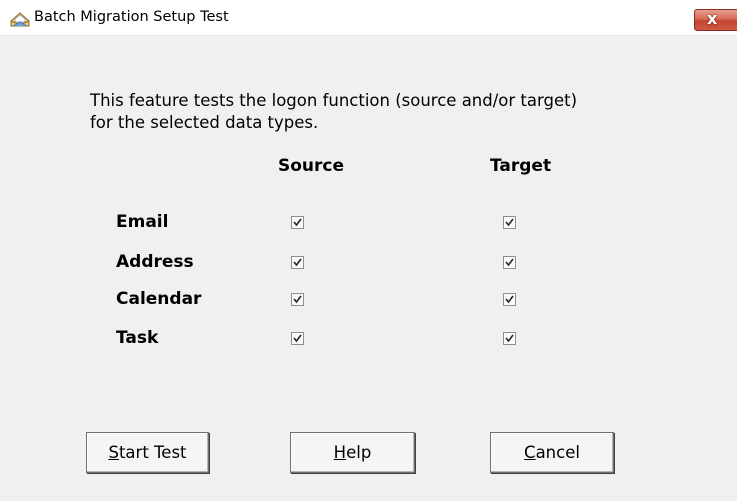 The width and height of the screenshot is (737, 501). Describe the element at coordinates (712, 18) in the screenshot. I see `close-icon: x` at that location.